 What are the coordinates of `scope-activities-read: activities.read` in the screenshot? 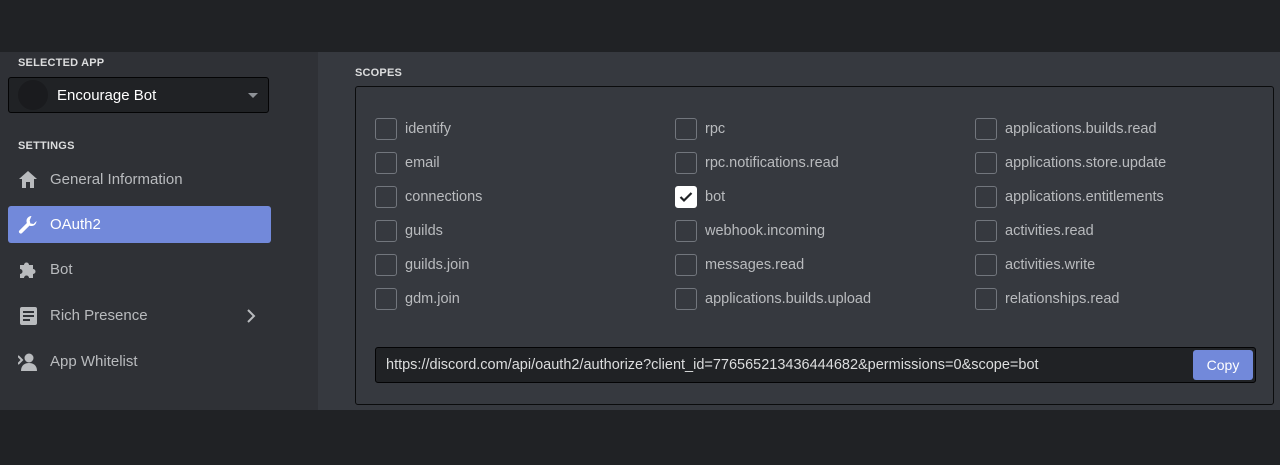 It's located at (1034, 231).